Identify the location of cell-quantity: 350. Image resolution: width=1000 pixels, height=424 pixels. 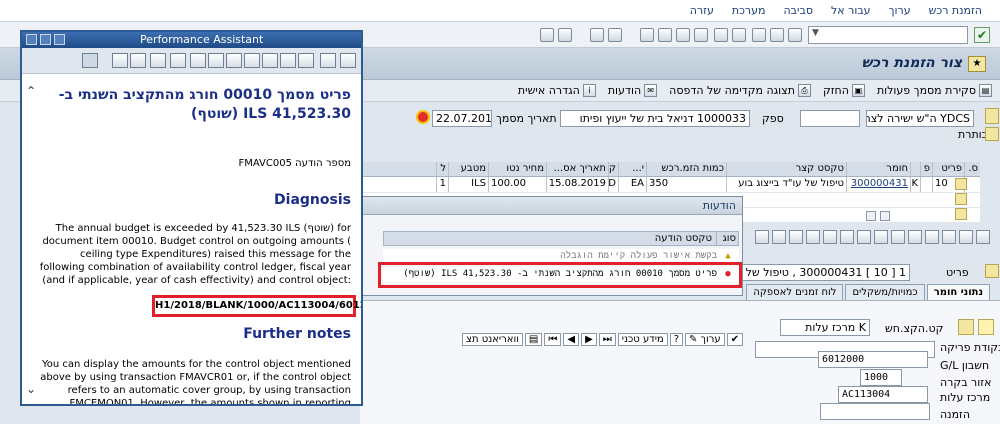
(686, 184).